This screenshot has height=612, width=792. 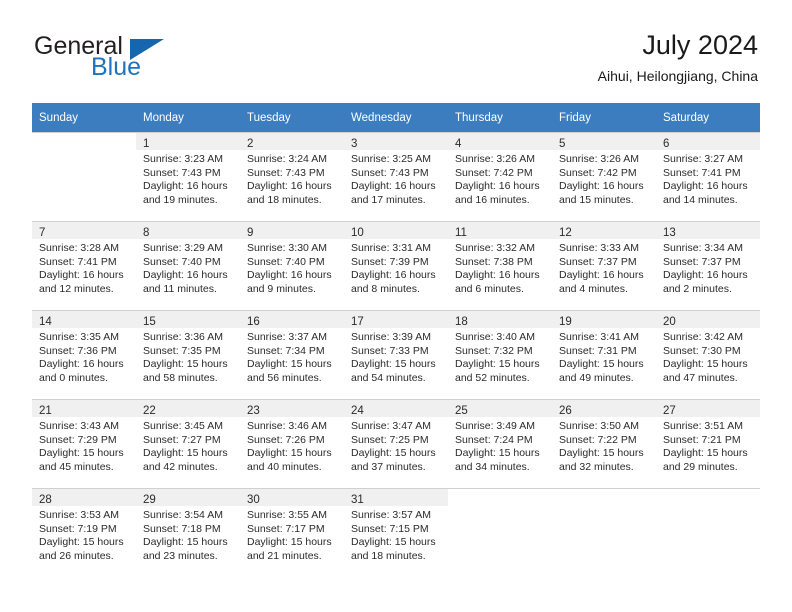 I want to click on day-number: 4, so click(x=458, y=144).